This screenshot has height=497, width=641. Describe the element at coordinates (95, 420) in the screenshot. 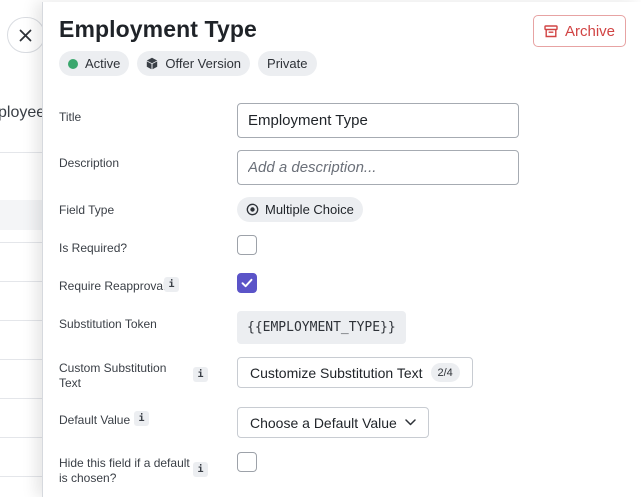

I see `default-value-label: Default Value` at that location.